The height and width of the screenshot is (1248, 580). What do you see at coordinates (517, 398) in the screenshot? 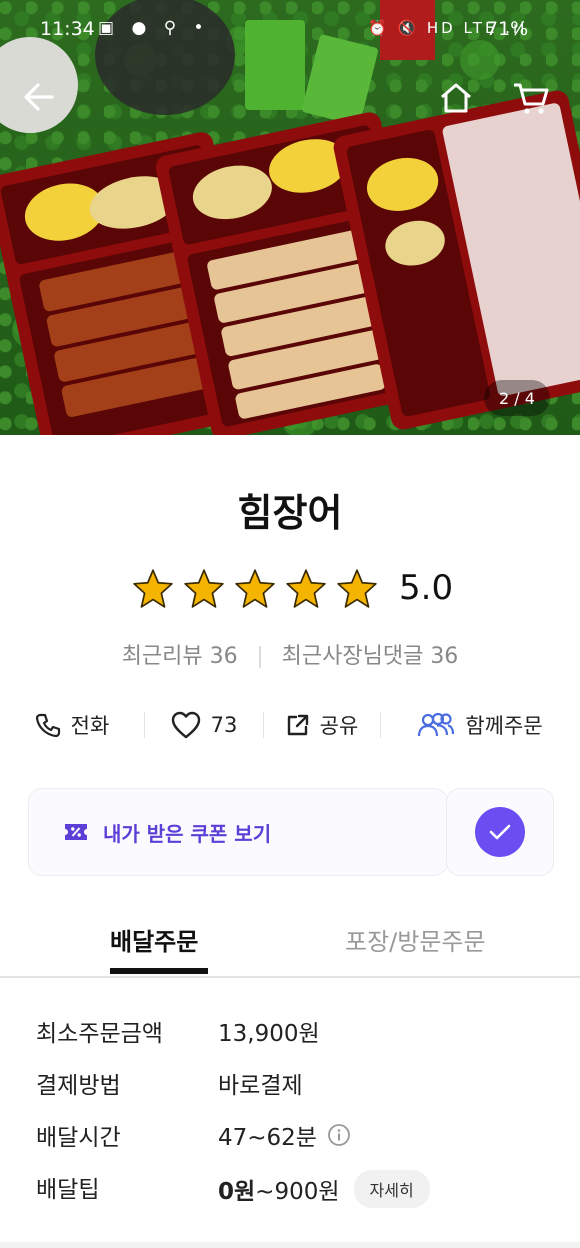
I see `image-page-indicator: 2 / 4` at bounding box center [517, 398].